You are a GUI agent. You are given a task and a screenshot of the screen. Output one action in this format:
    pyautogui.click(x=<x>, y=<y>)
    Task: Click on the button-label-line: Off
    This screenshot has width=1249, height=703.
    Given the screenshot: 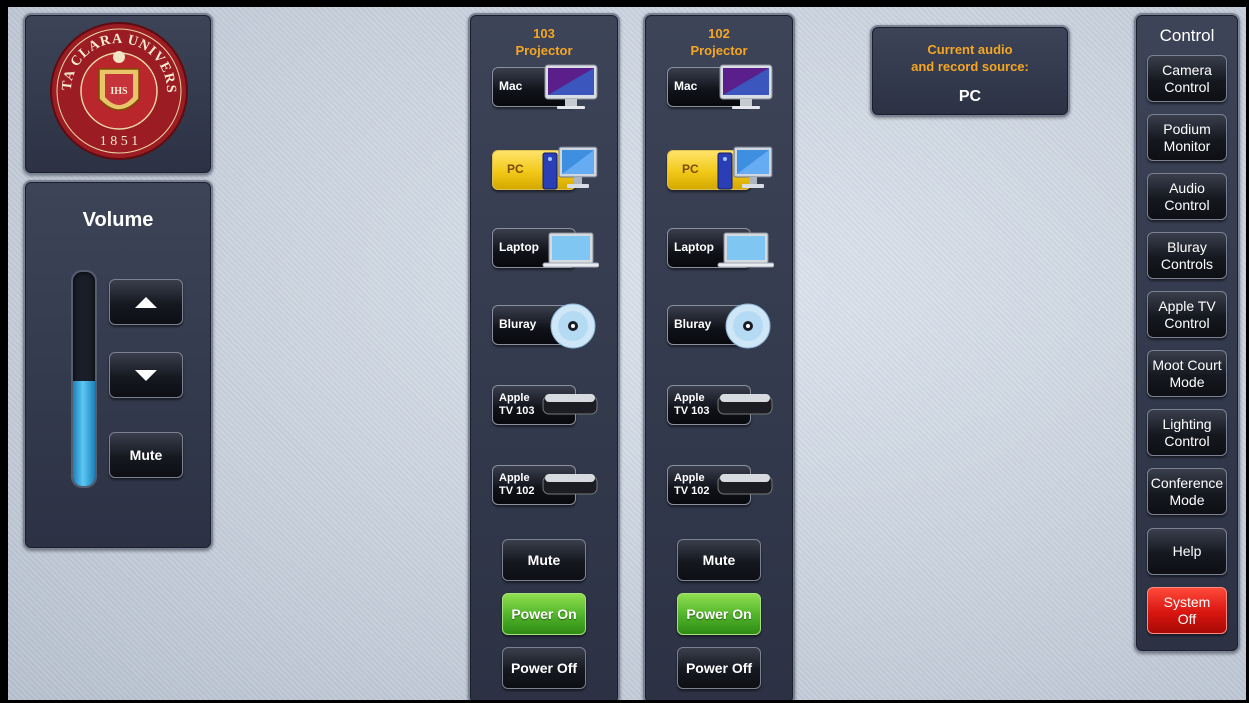 What is the action you would take?
    pyautogui.click(x=1187, y=618)
    